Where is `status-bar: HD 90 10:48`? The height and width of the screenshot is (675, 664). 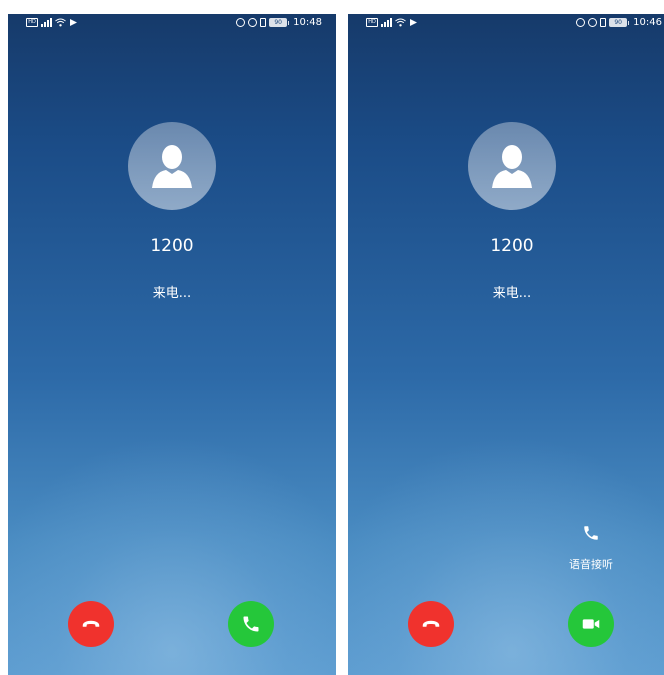
status-bar: HD 90 10:48 is located at coordinates (172, 24).